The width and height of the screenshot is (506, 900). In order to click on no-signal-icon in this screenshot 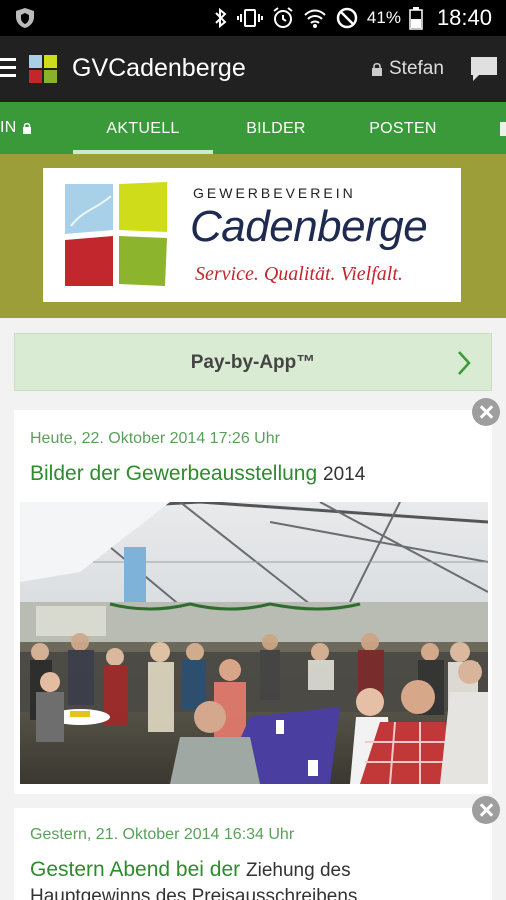, I will do `click(347, 18)`.